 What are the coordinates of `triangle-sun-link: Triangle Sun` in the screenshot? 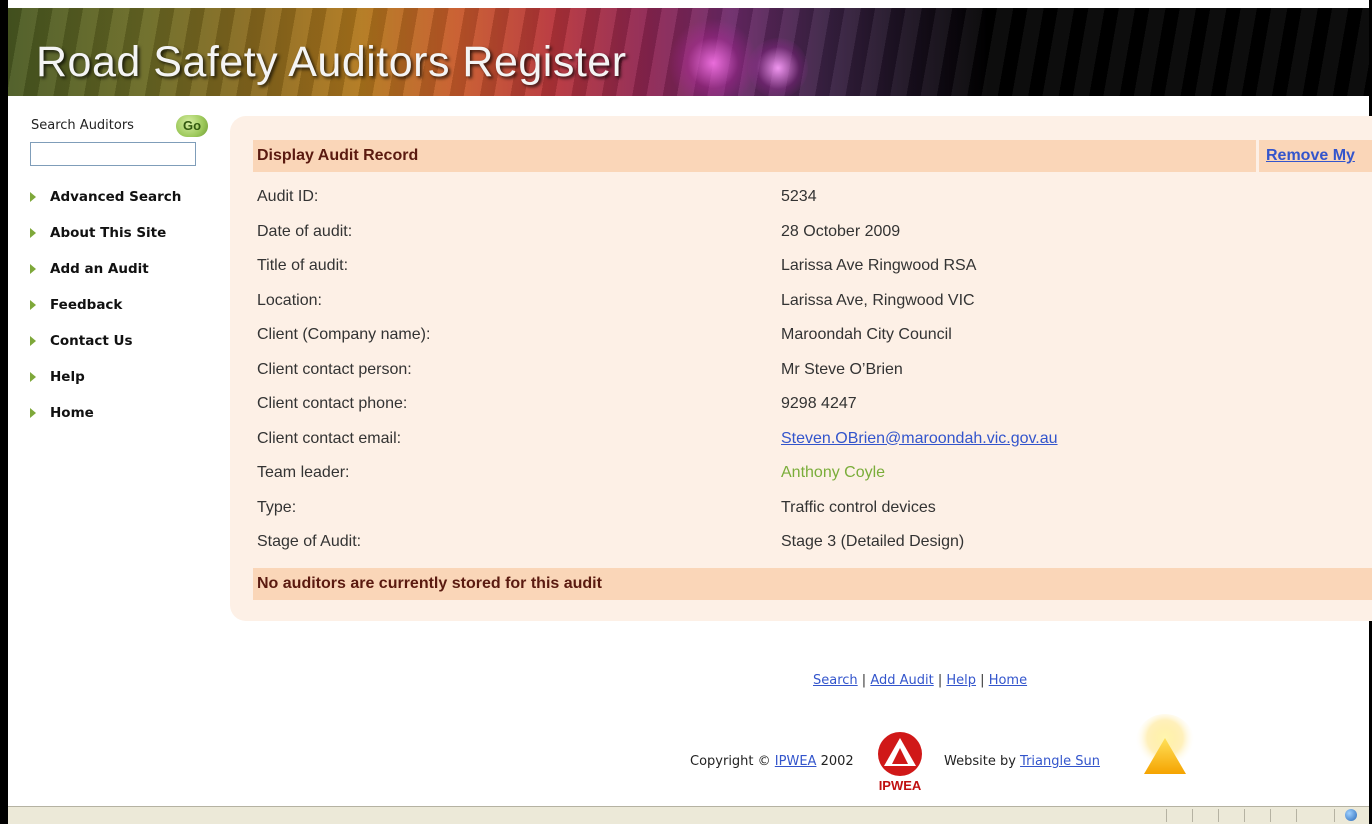 It's located at (1060, 761).